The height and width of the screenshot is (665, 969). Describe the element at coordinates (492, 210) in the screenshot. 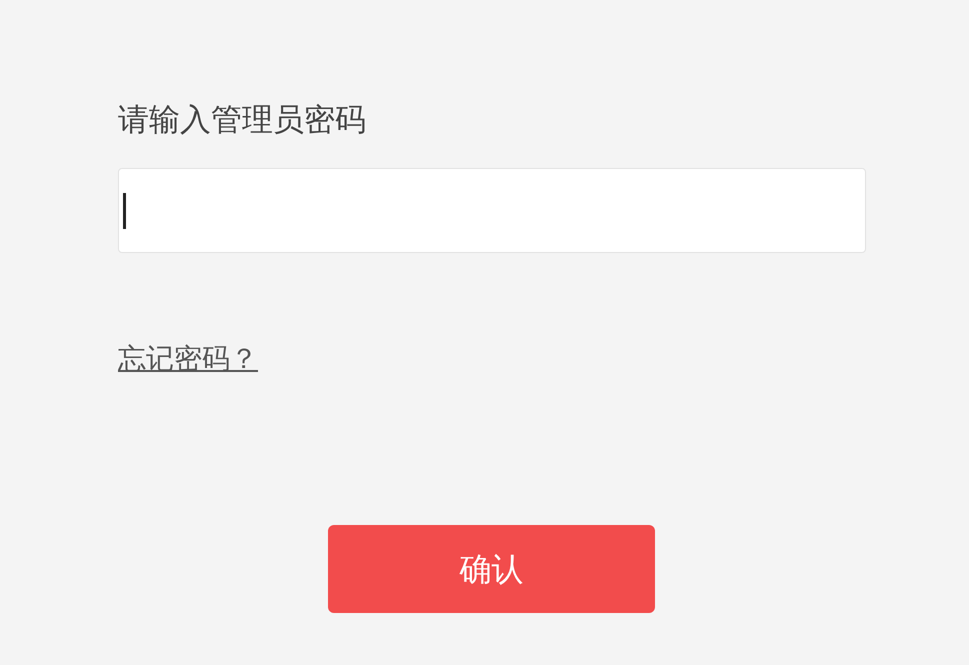

I see `password-field` at that location.